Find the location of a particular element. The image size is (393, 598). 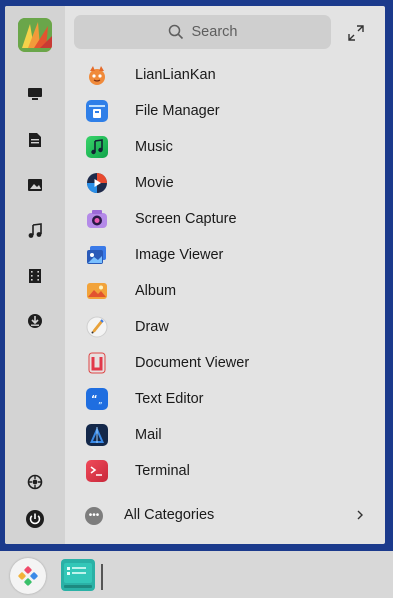

app-label: Terminal is located at coordinates (162, 471).